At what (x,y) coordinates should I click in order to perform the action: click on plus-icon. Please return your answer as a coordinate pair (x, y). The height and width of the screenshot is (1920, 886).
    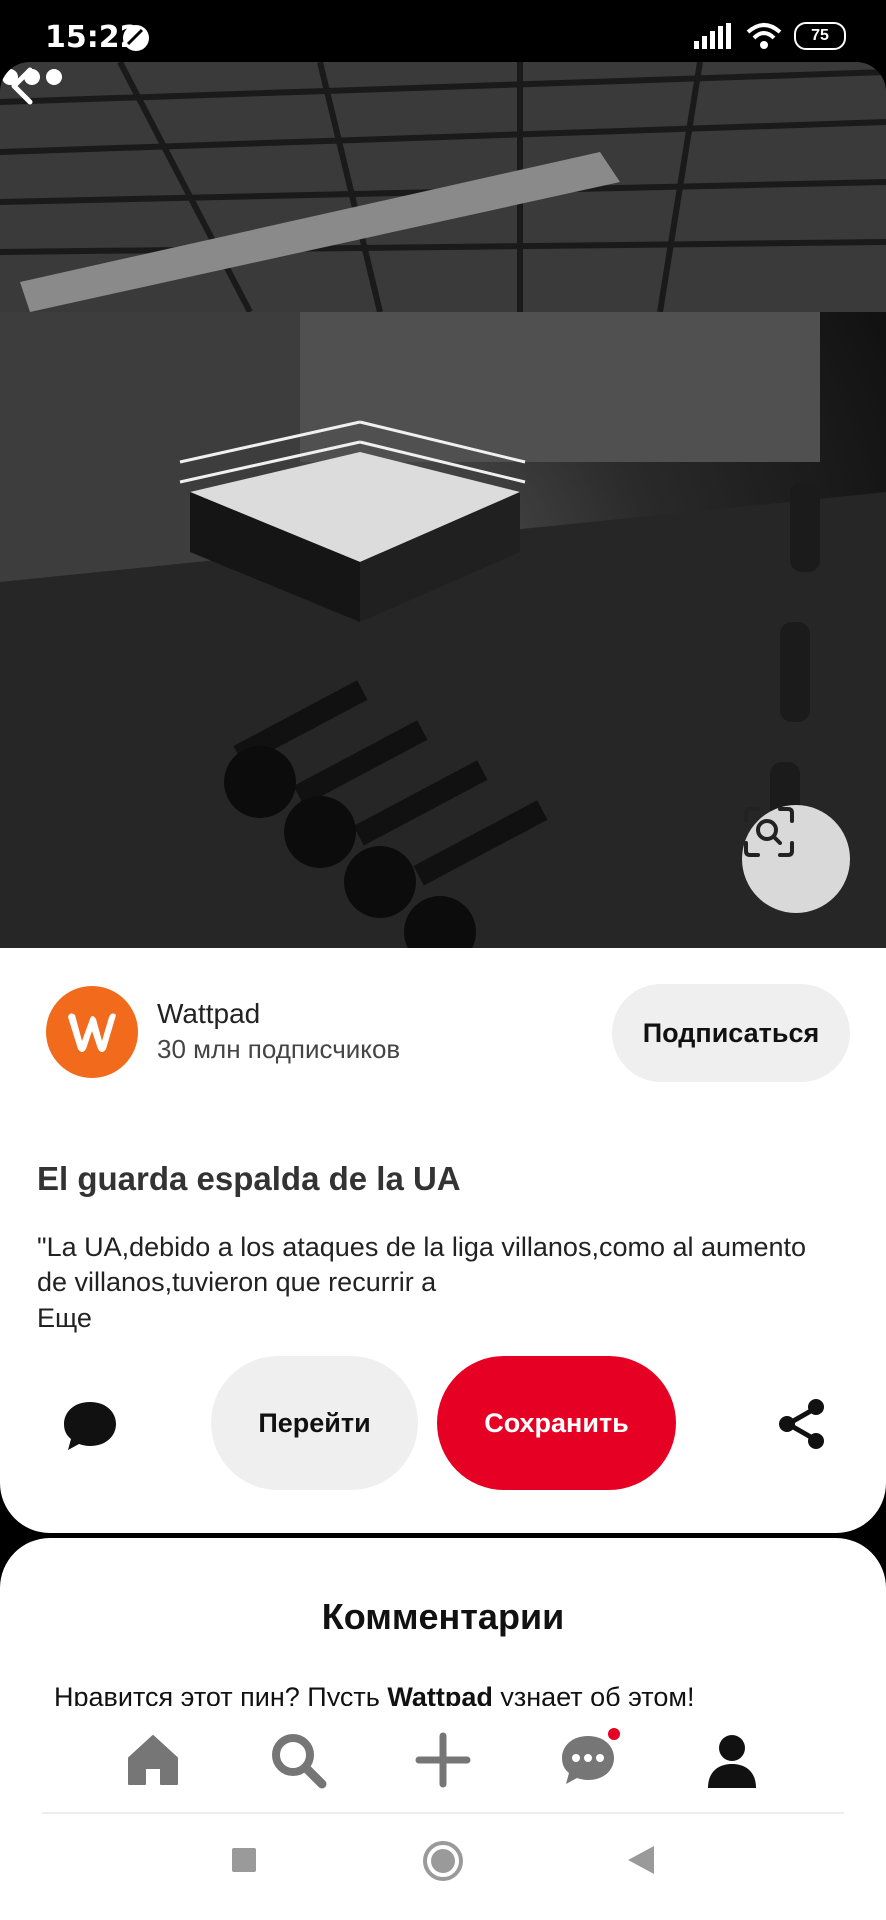
    Looking at the image, I should click on (443, 1760).